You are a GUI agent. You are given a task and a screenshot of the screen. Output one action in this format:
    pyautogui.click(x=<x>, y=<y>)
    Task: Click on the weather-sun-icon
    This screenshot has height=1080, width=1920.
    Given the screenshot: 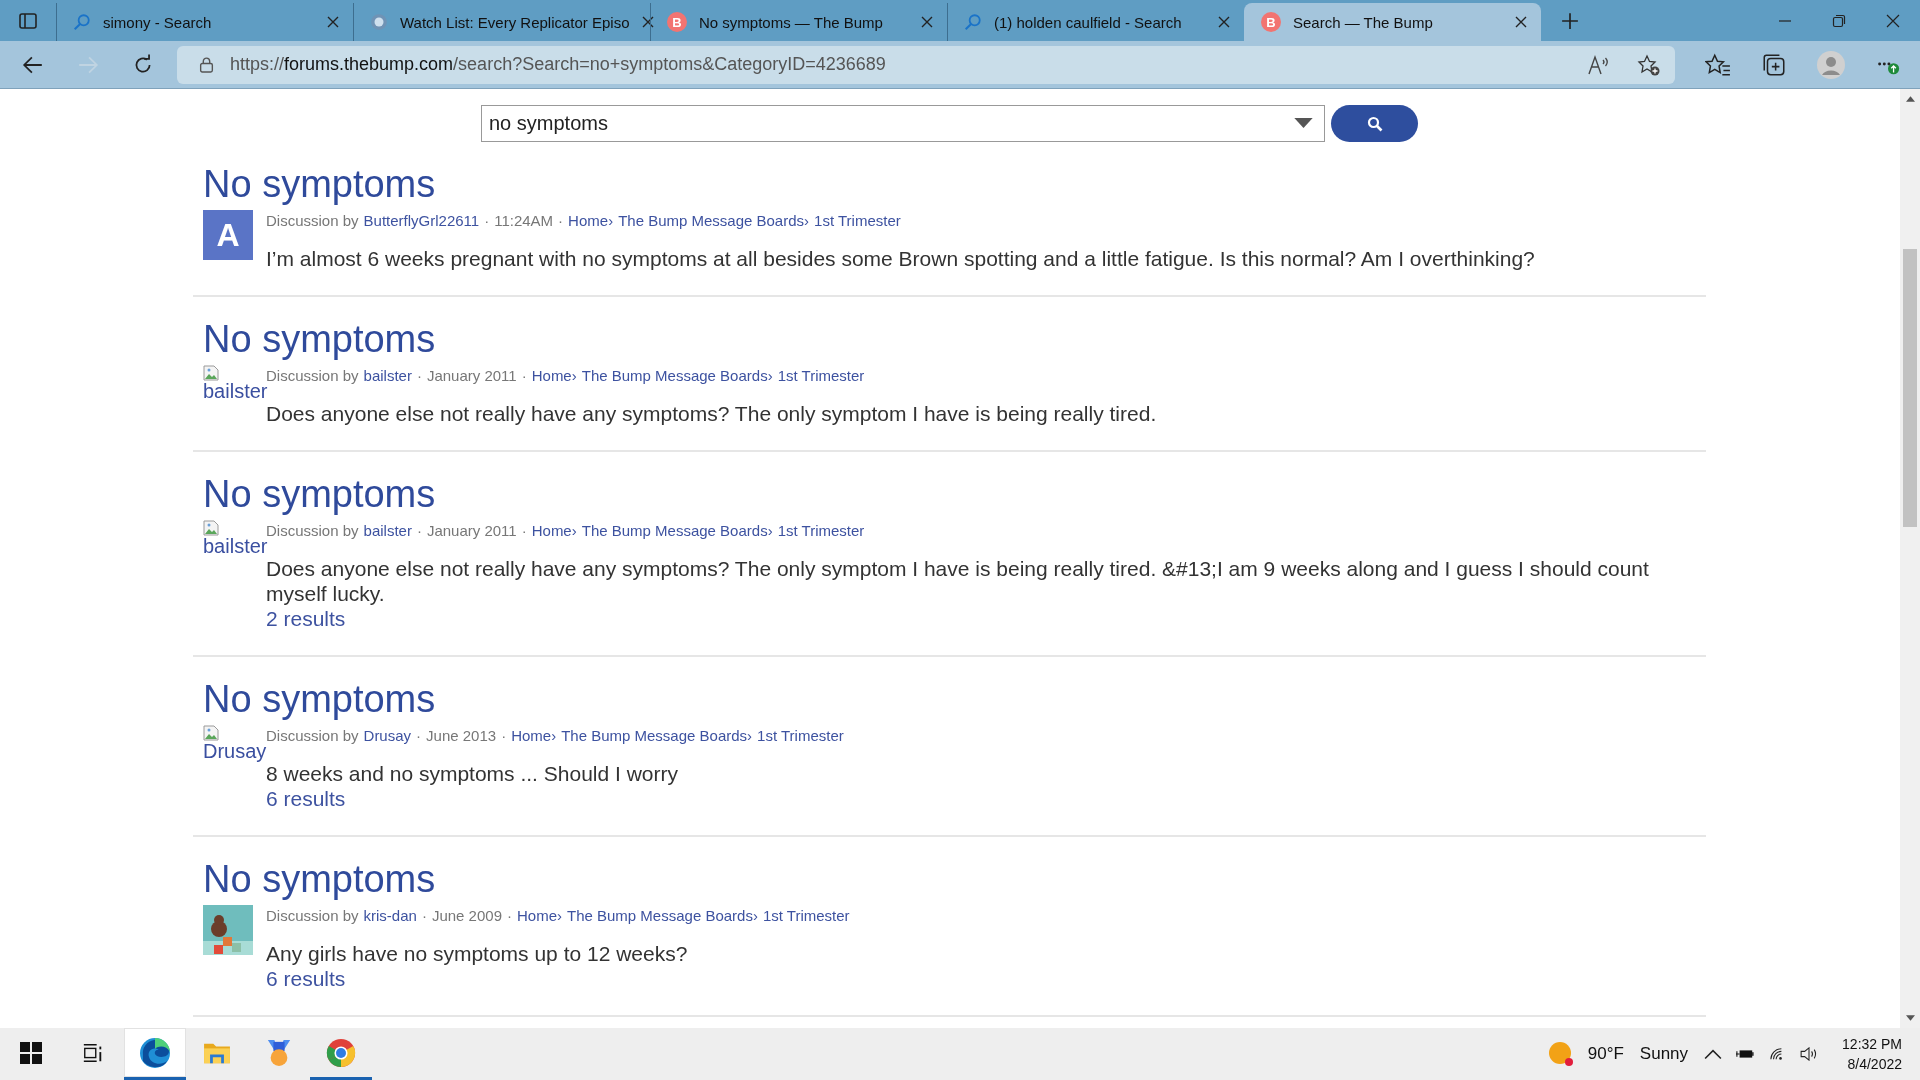 What is the action you would take?
    pyautogui.click(x=1560, y=1054)
    